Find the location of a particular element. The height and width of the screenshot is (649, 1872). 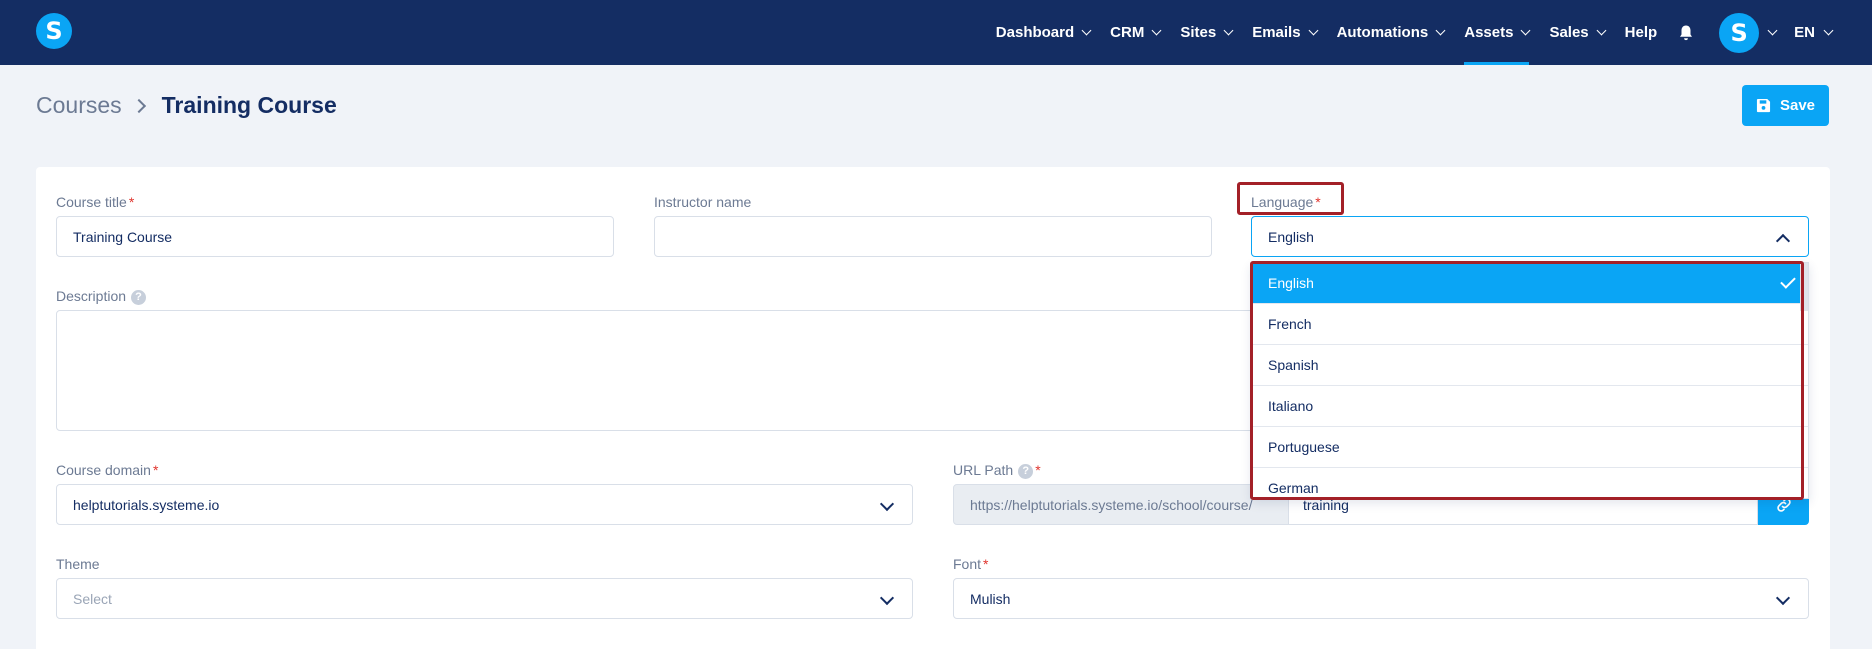

font-select: Mulish is located at coordinates (1381, 598).